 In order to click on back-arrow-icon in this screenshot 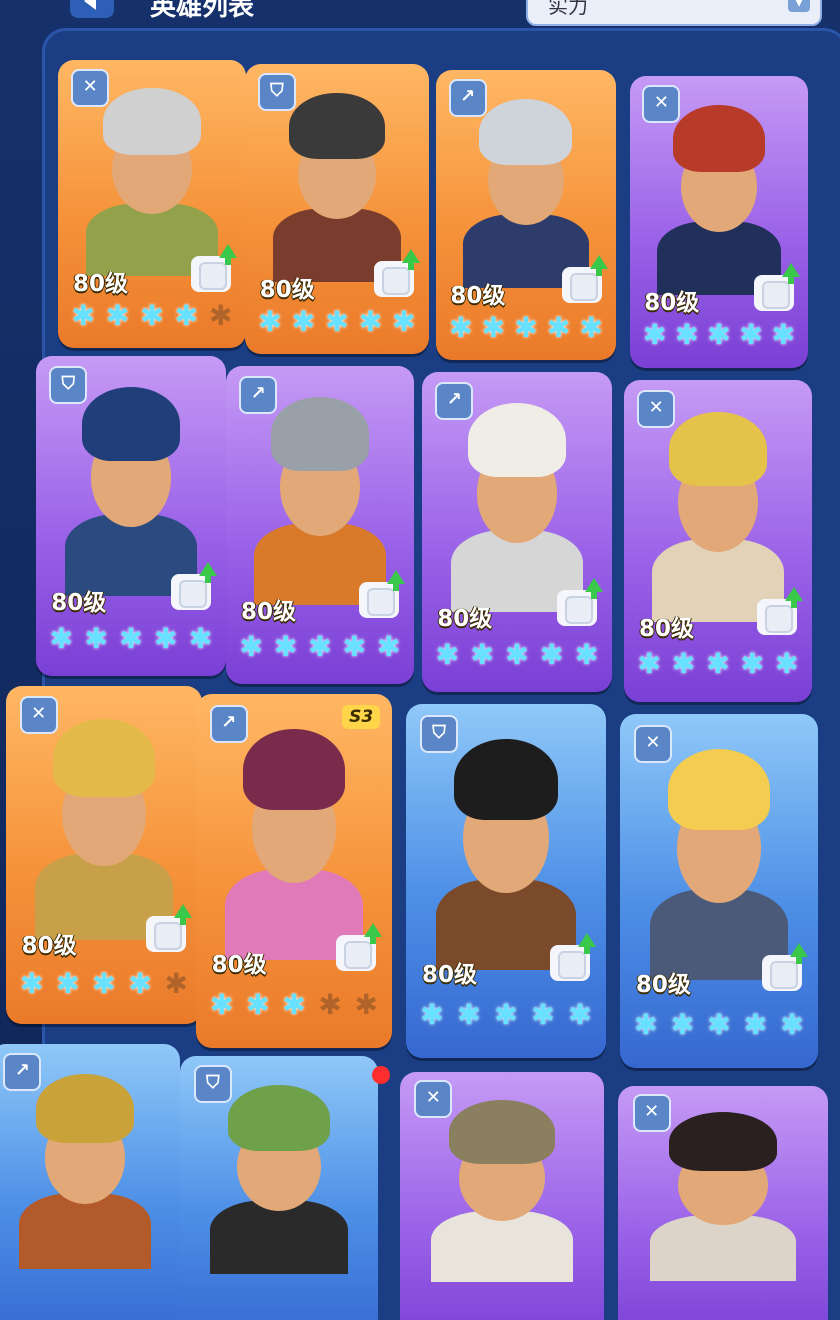, I will do `click(92, 9)`.